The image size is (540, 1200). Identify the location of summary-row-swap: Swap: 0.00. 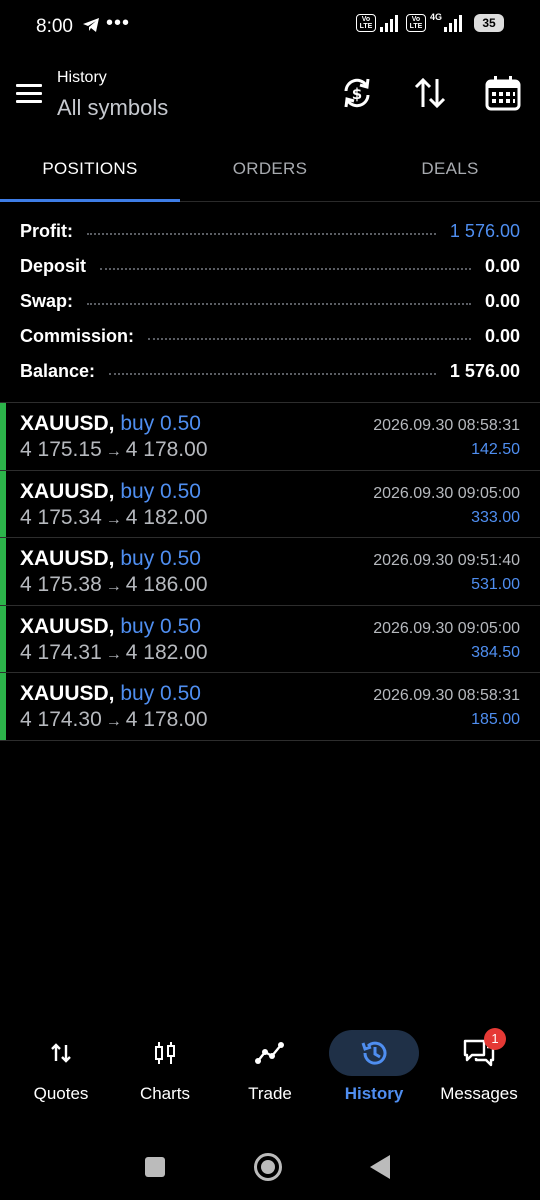
(270, 301).